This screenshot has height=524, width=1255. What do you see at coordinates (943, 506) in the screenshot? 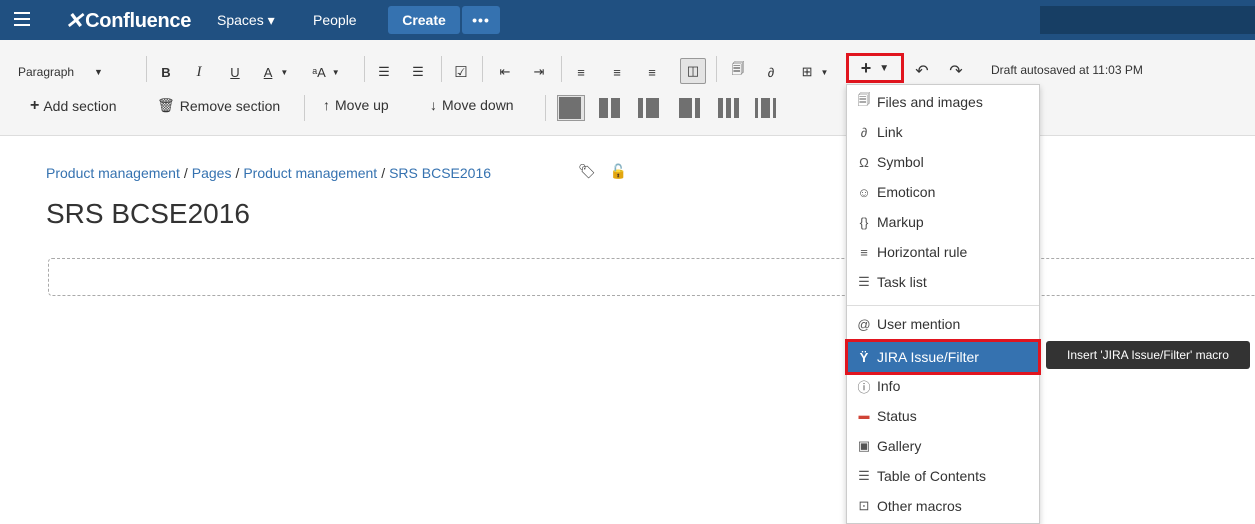
I see `menu-item-other-macros: ⊡ Other macros` at bounding box center [943, 506].